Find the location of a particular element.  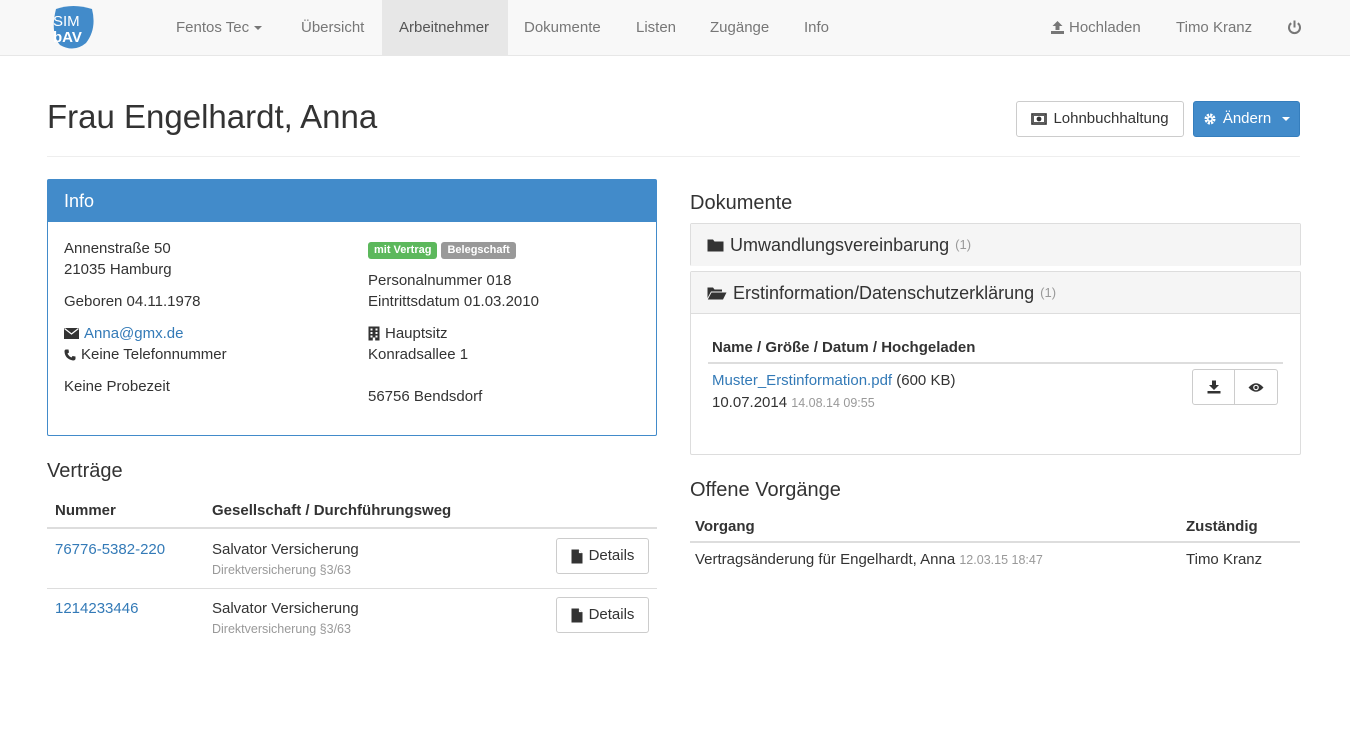

nav-upload: Hochladen is located at coordinates (1095, 27).